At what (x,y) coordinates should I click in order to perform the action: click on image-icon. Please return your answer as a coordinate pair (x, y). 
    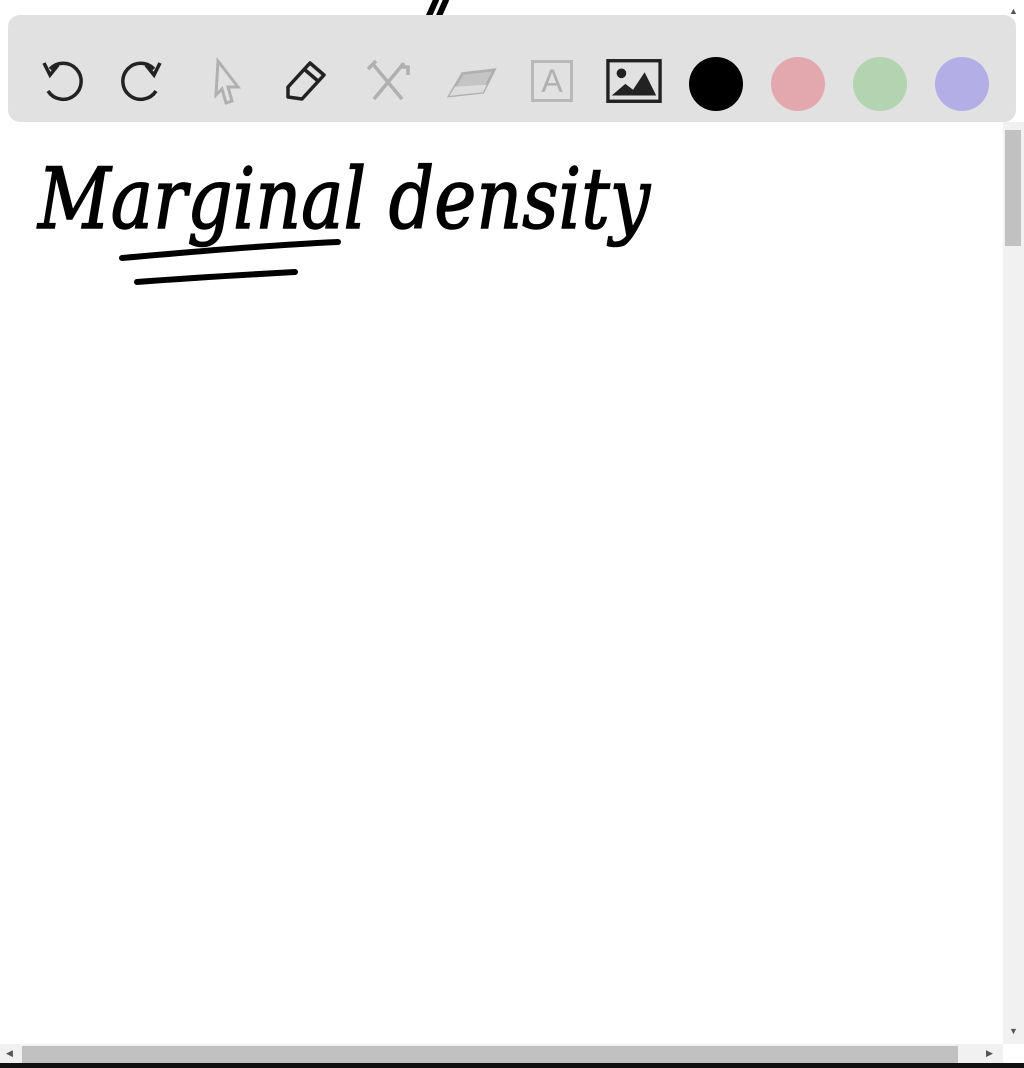
    Looking at the image, I should click on (634, 81).